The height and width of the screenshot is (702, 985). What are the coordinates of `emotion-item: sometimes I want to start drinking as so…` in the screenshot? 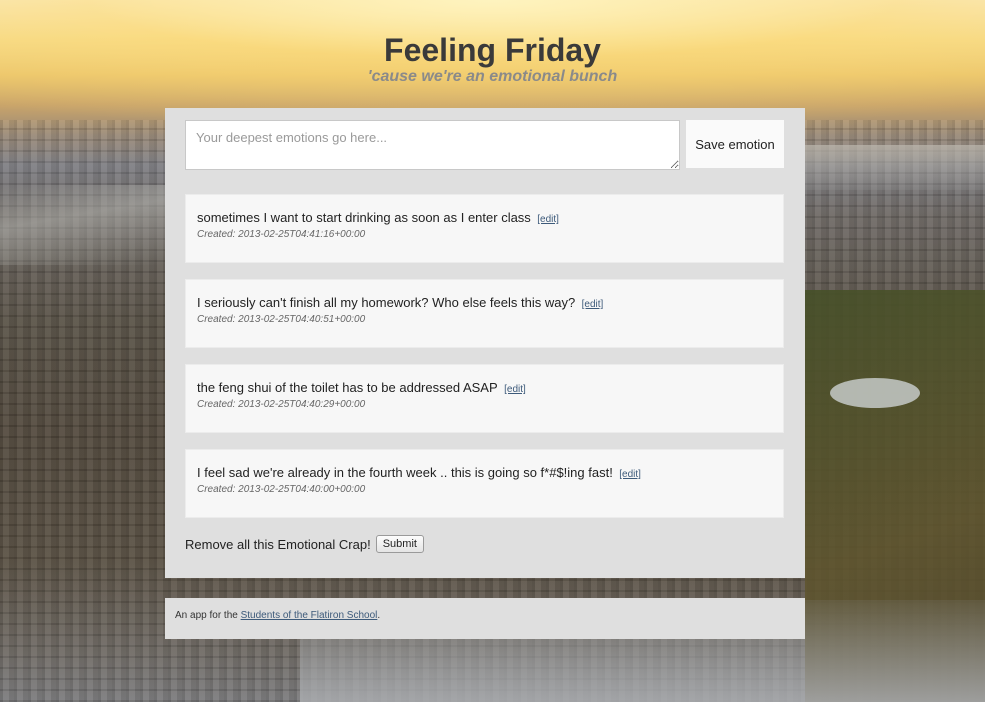 It's located at (484, 228).